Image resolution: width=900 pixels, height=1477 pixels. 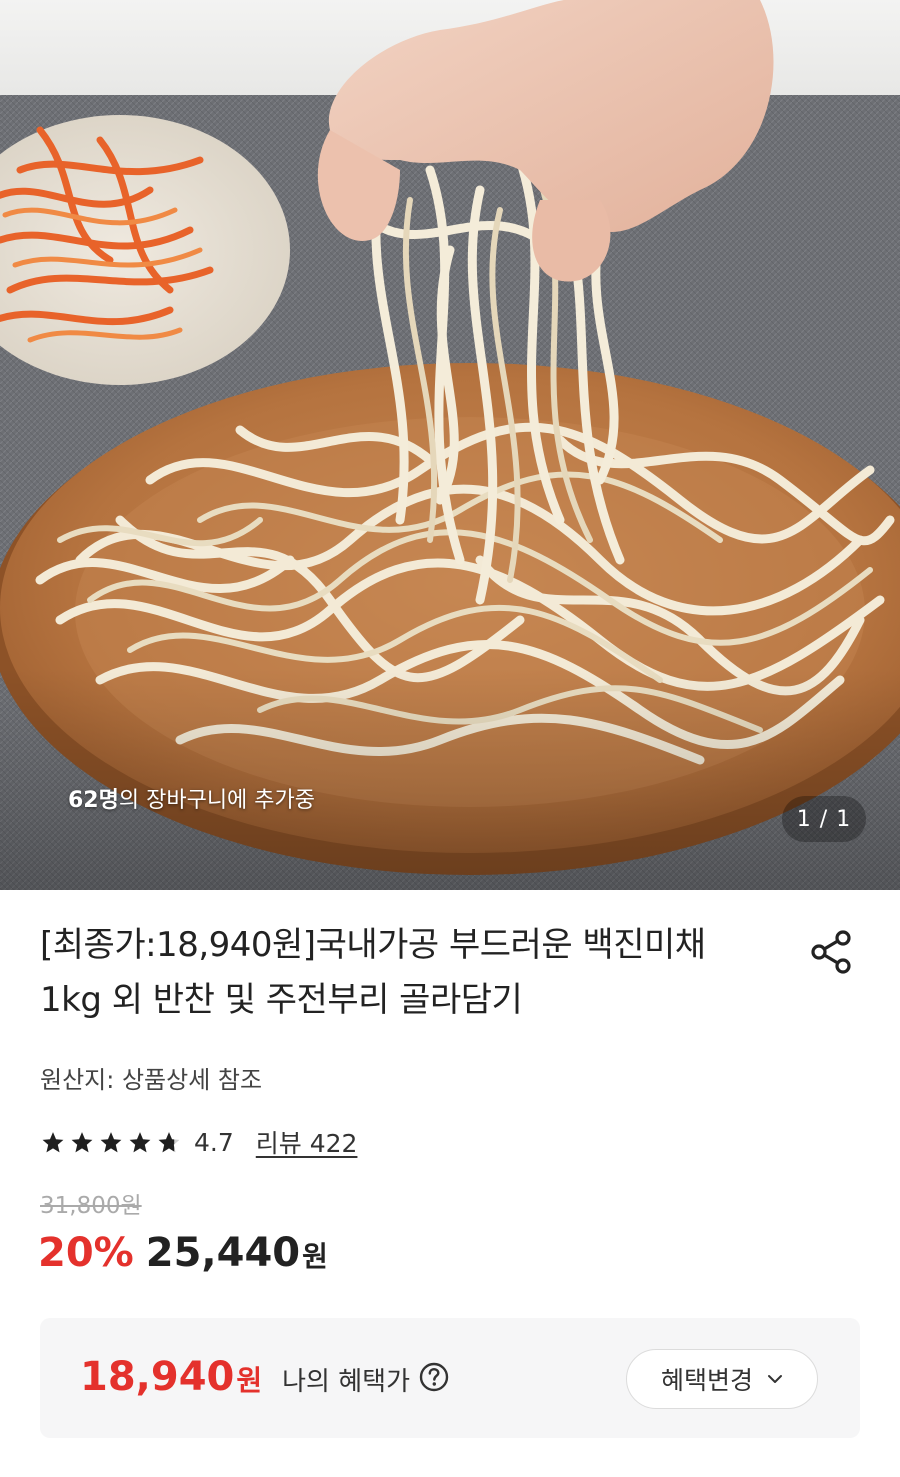 What do you see at coordinates (86, 1253) in the screenshot?
I see `discount-rate: 20%` at bounding box center [86, 1253].